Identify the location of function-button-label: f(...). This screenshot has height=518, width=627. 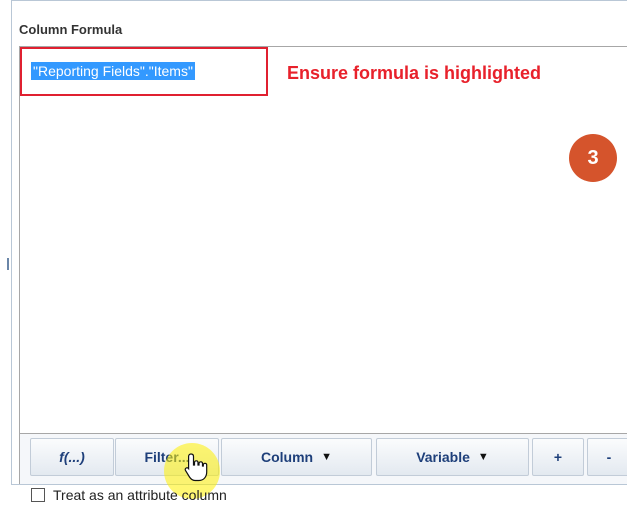
(72, 457).